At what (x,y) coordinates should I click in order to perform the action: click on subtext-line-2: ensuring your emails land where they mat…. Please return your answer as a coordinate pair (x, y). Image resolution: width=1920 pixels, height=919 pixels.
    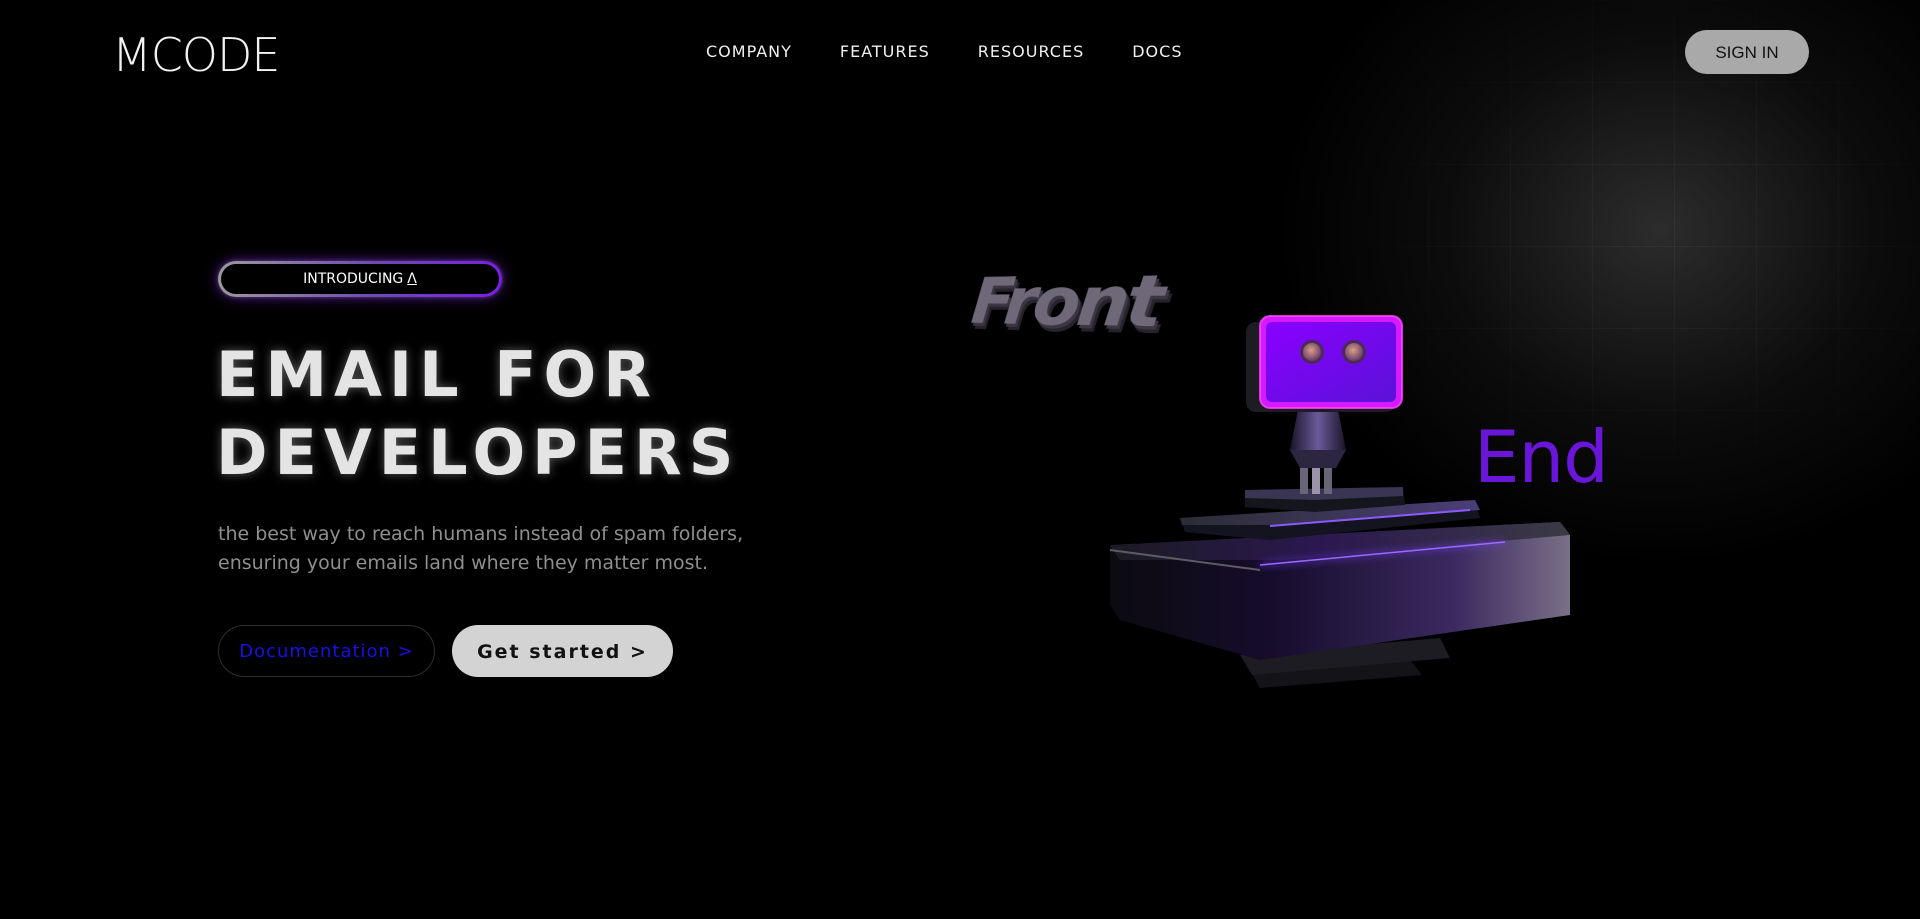
    Looking at the image, I should click on (463, 563).